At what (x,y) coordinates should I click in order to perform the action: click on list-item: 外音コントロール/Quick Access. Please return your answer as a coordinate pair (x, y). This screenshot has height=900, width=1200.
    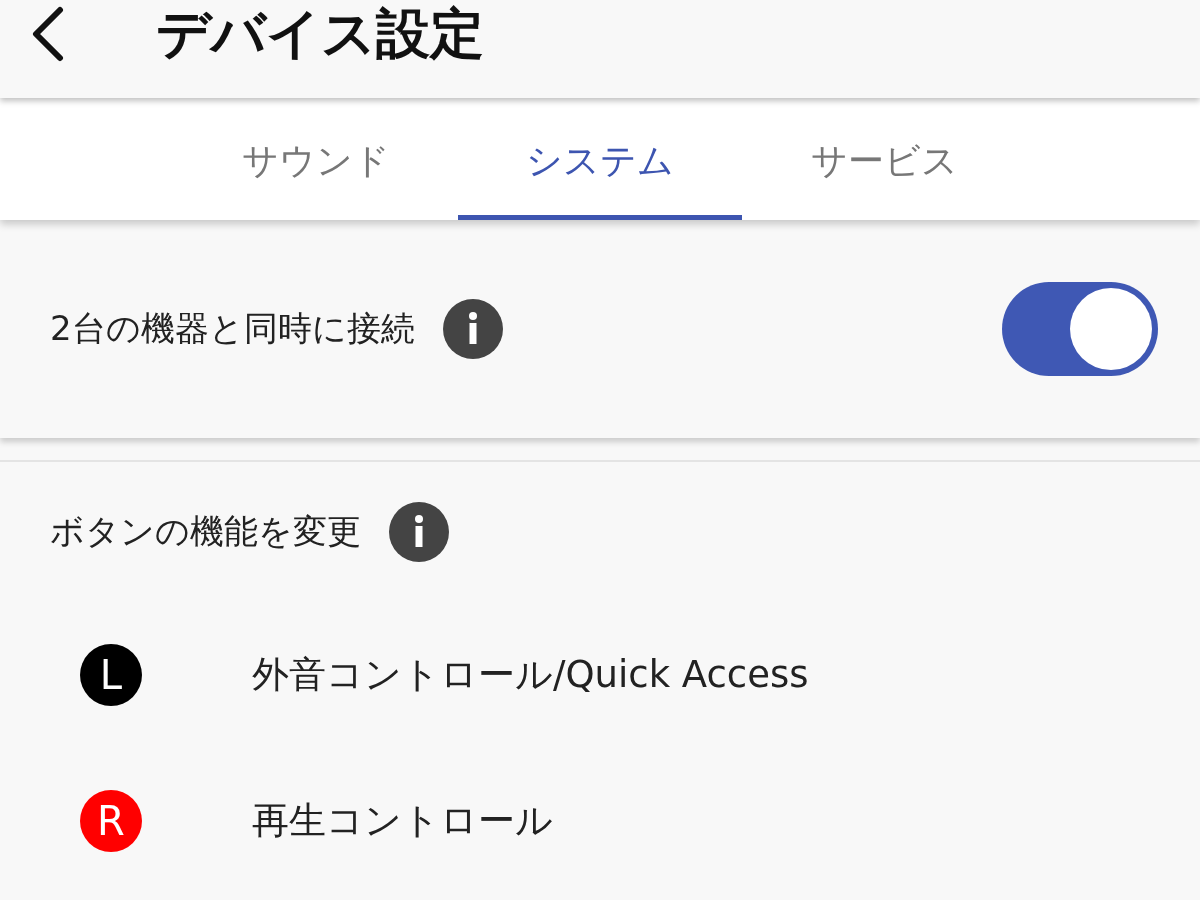
    Looking at the image, I should click on (530, 675).